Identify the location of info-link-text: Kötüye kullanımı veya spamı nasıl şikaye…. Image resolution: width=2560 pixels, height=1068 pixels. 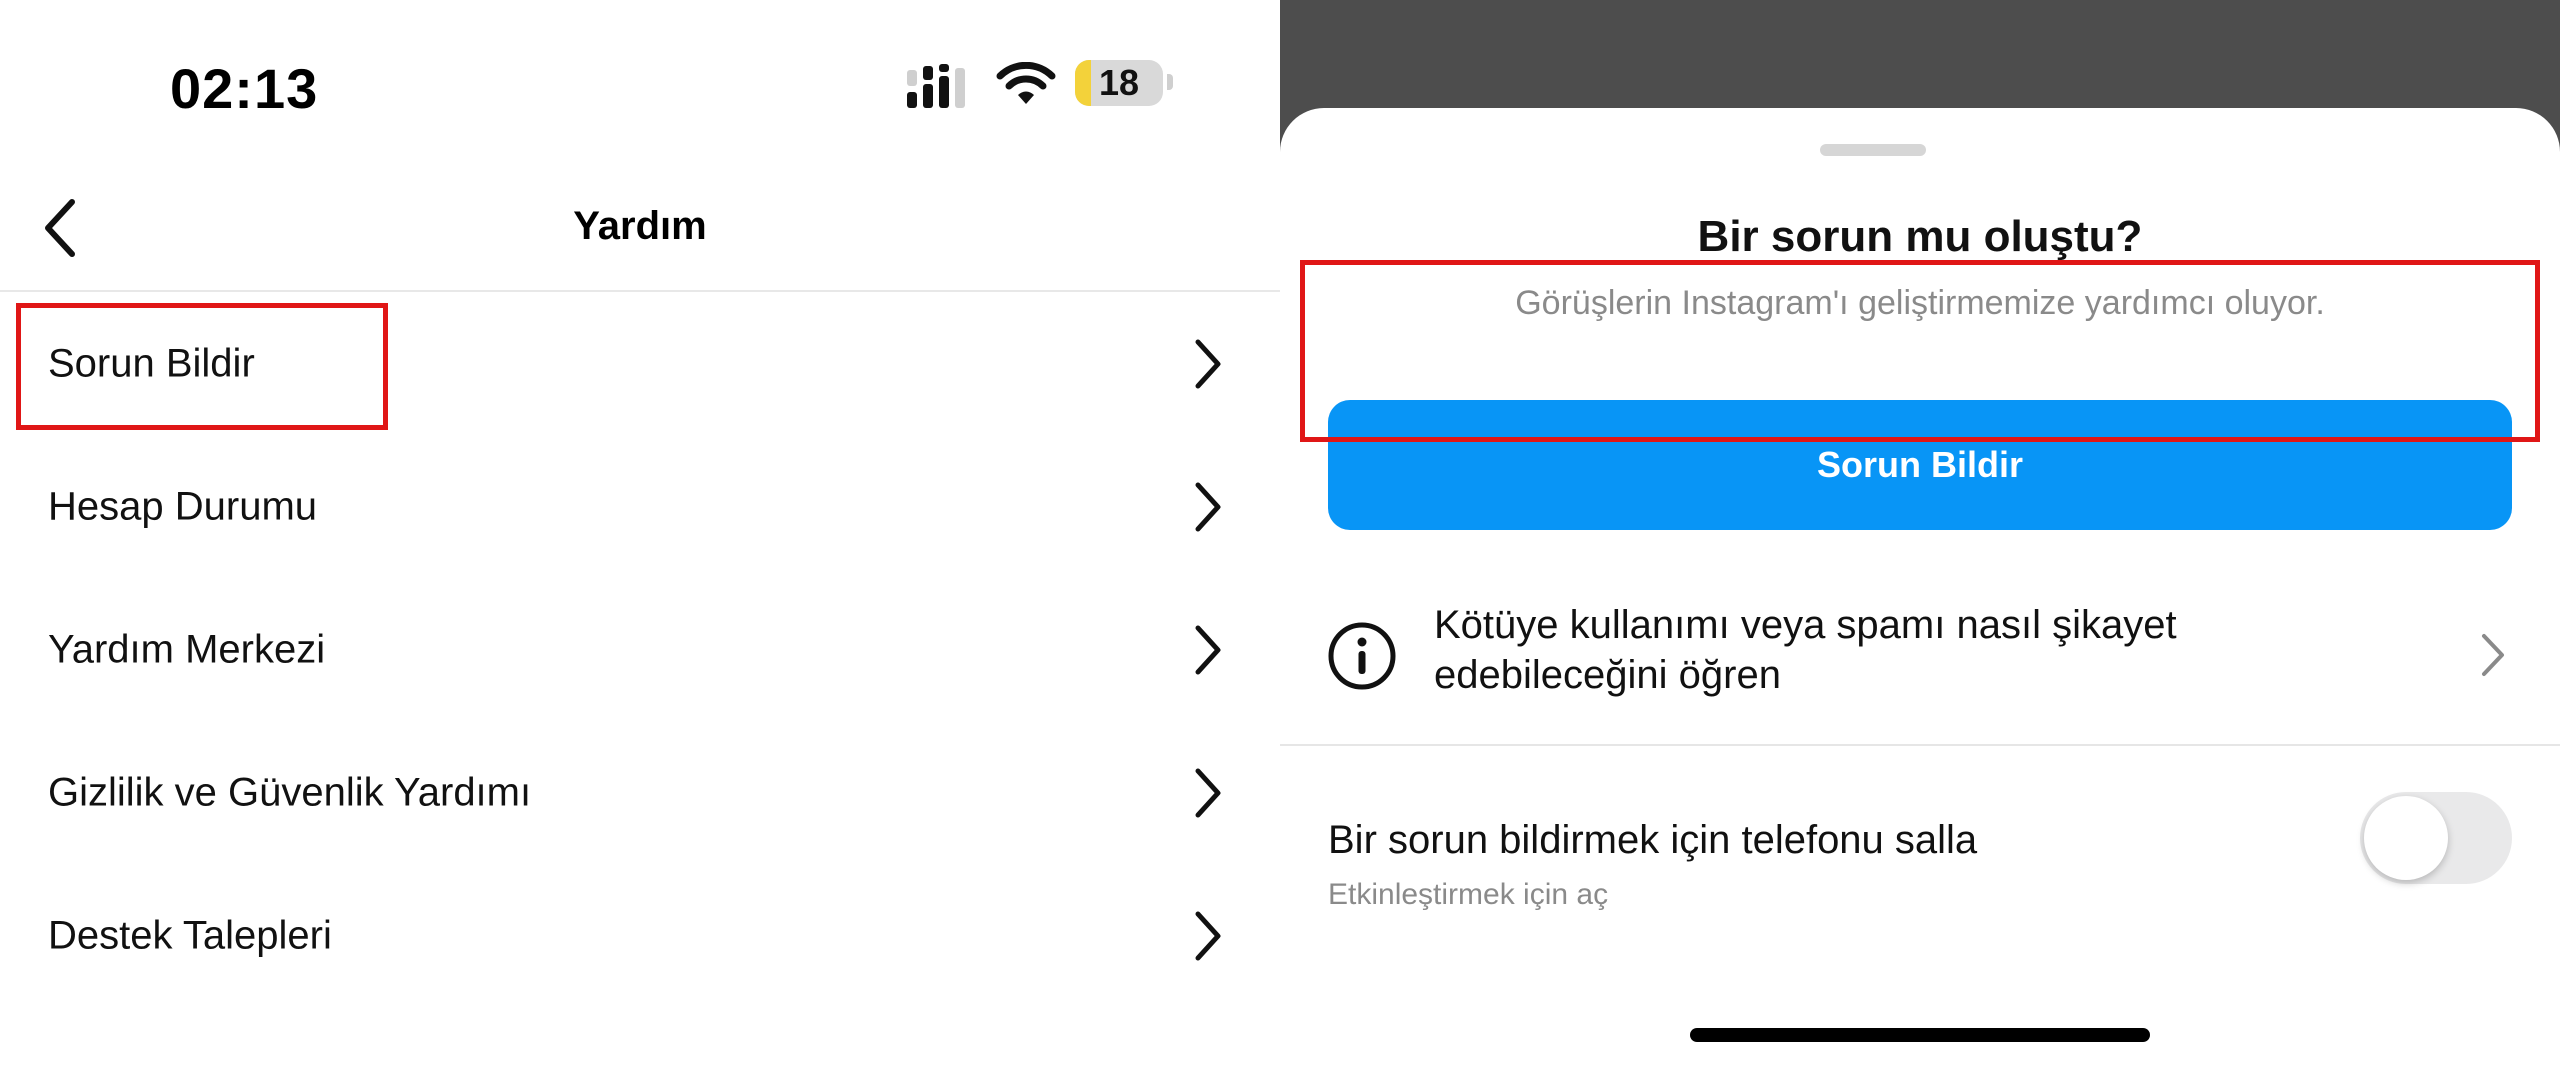
(1884, 650).